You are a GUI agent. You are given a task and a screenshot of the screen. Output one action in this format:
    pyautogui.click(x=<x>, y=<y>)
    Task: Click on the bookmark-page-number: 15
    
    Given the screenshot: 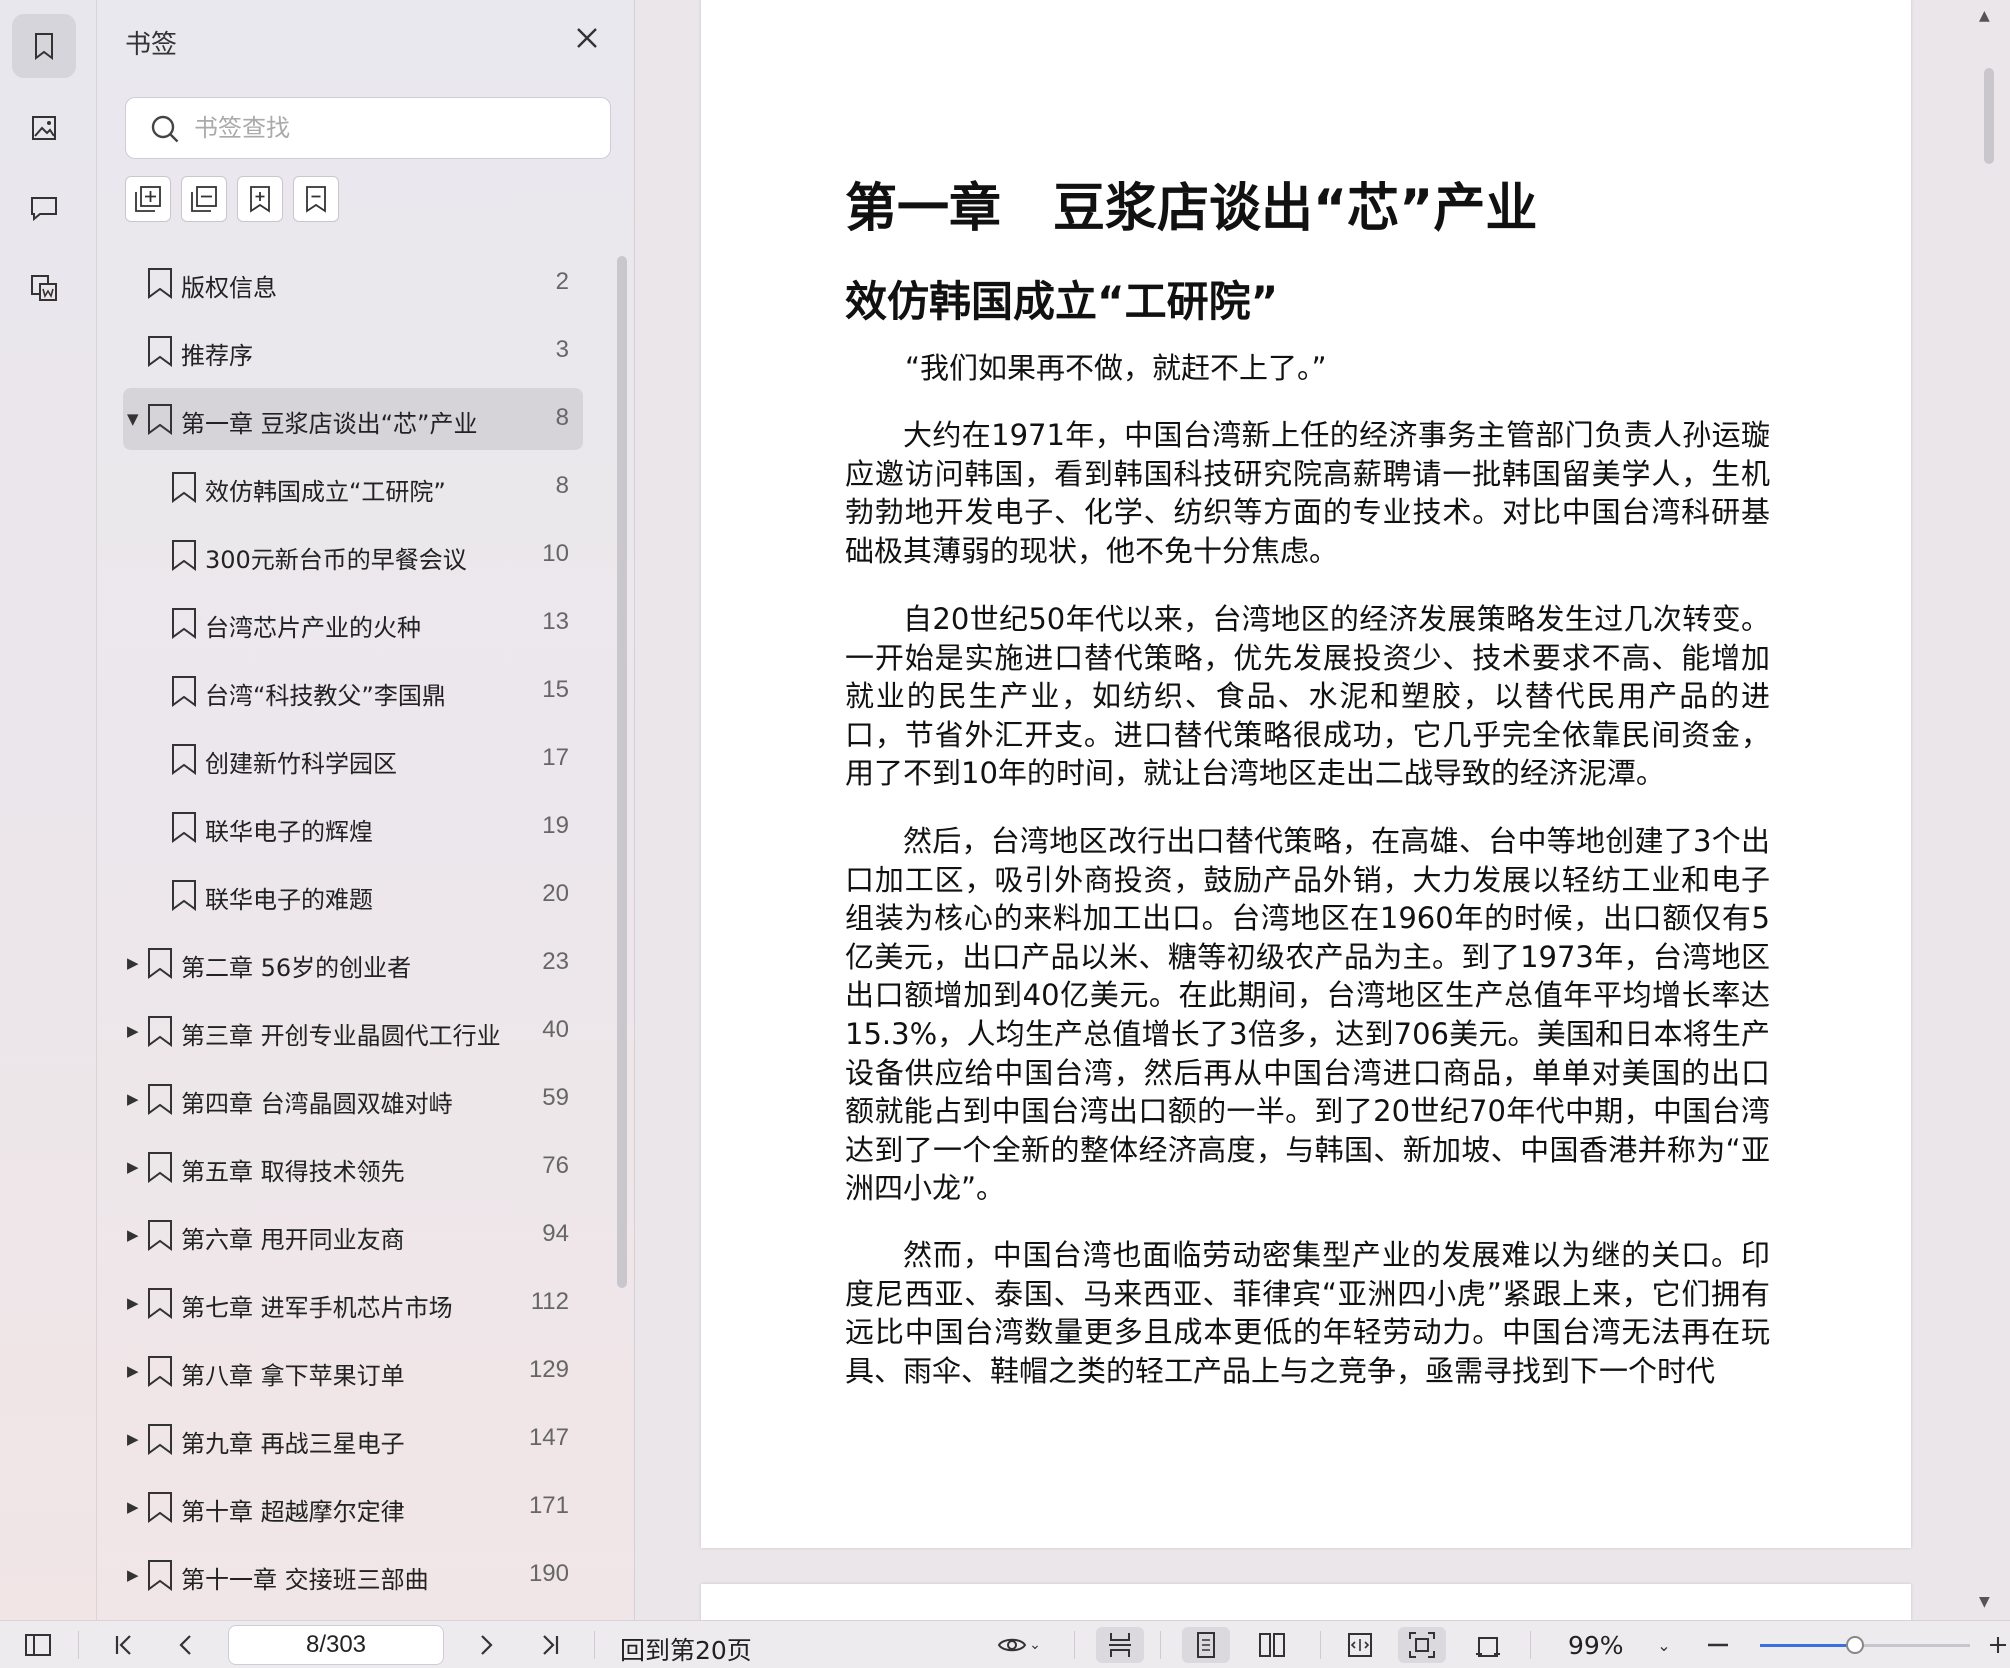 What is the action you would take?
    pyautogui.click(x=555, y=689)
    